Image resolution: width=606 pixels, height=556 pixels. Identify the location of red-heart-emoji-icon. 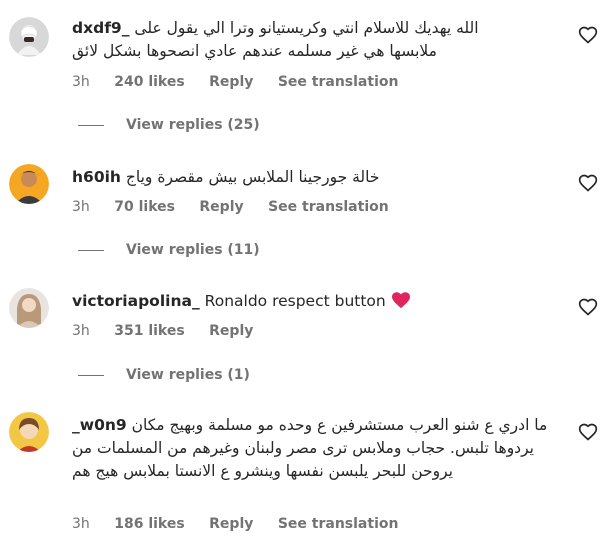
(400, 300).